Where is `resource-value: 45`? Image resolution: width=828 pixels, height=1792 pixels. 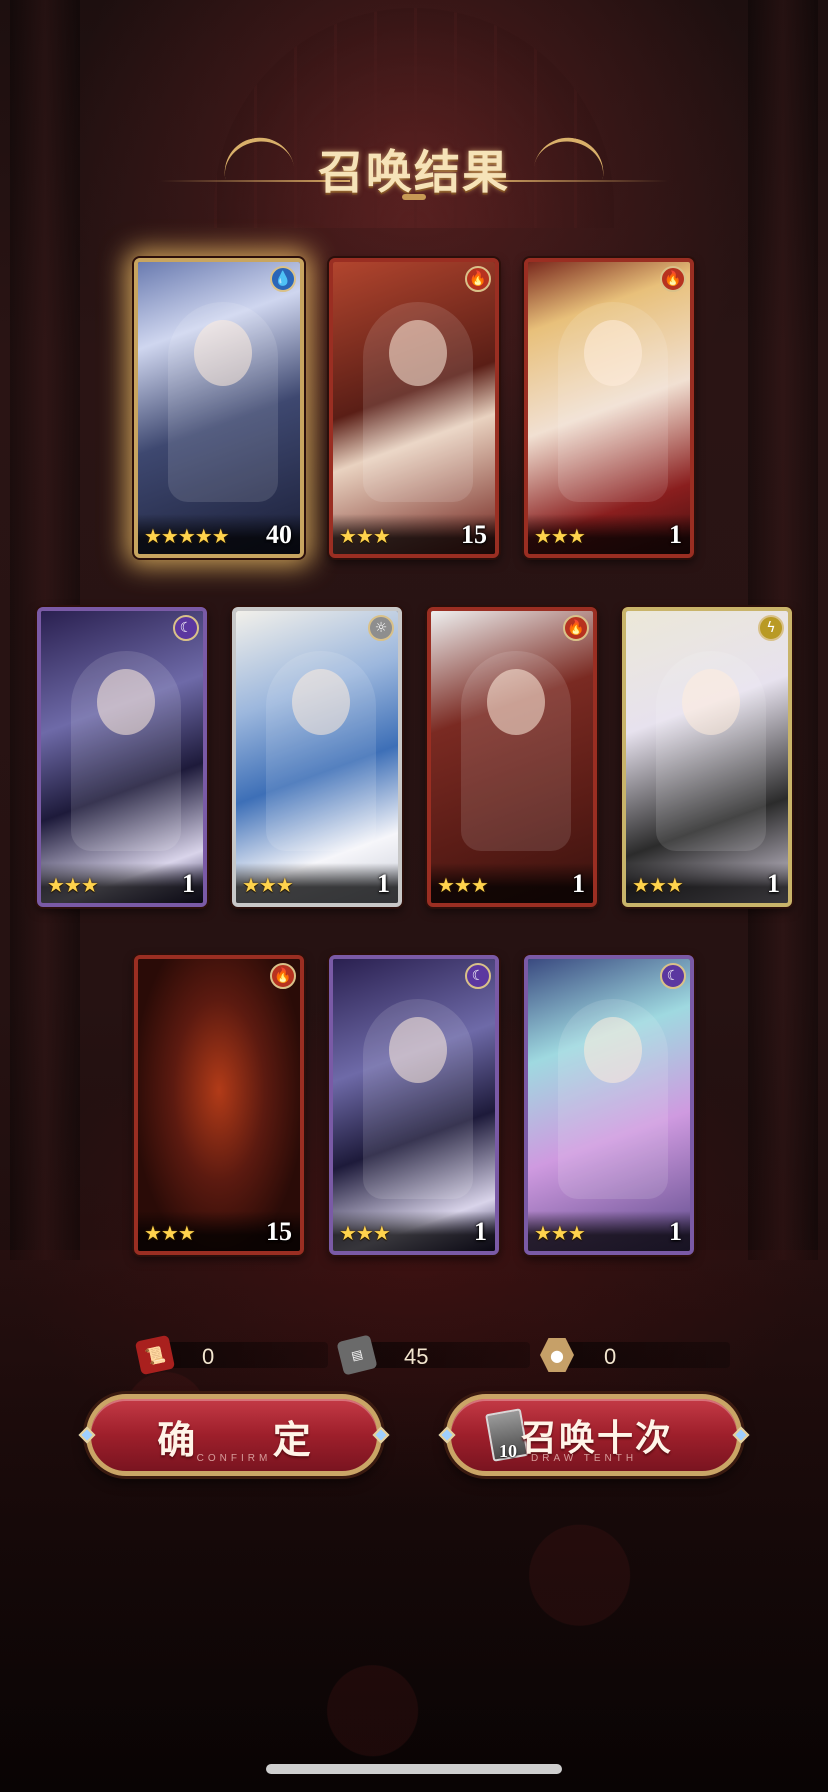
resource-value: 45 is located at coordinates (416, 1356).